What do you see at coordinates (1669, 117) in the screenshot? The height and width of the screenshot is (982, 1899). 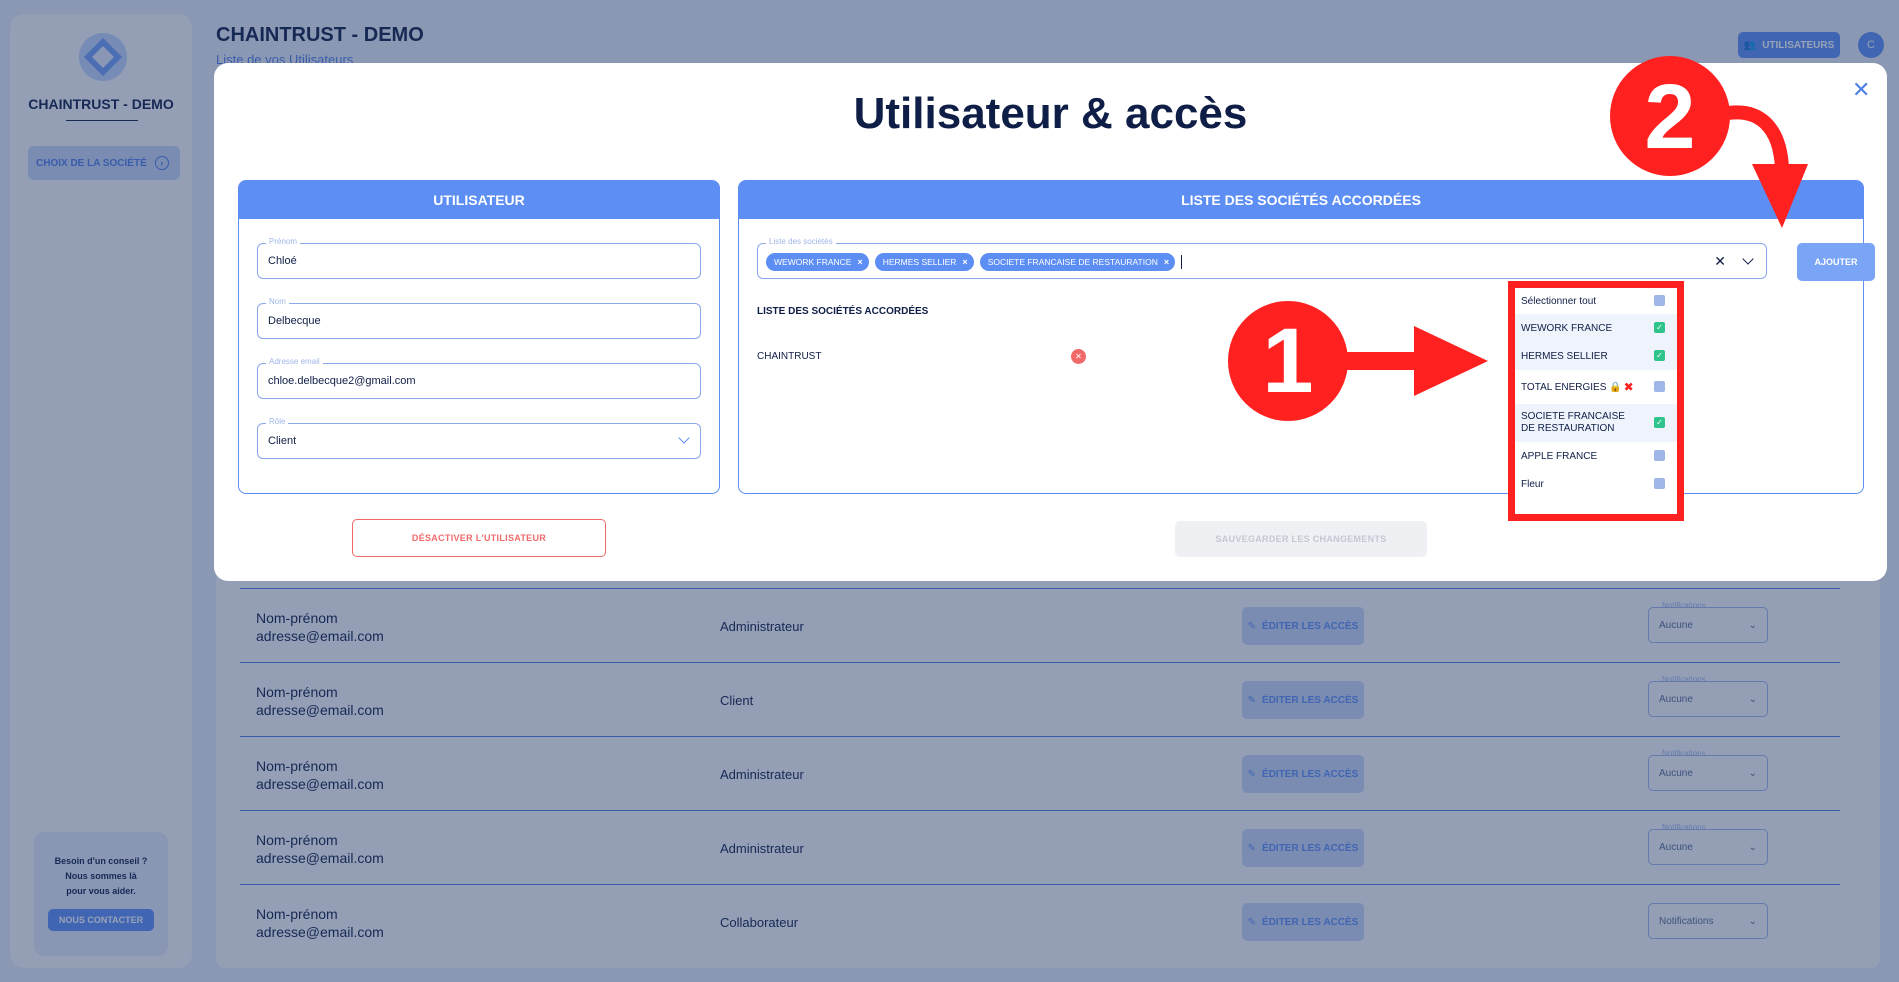 I see `step-2-number: 2` at bounding box center [1669, 117].